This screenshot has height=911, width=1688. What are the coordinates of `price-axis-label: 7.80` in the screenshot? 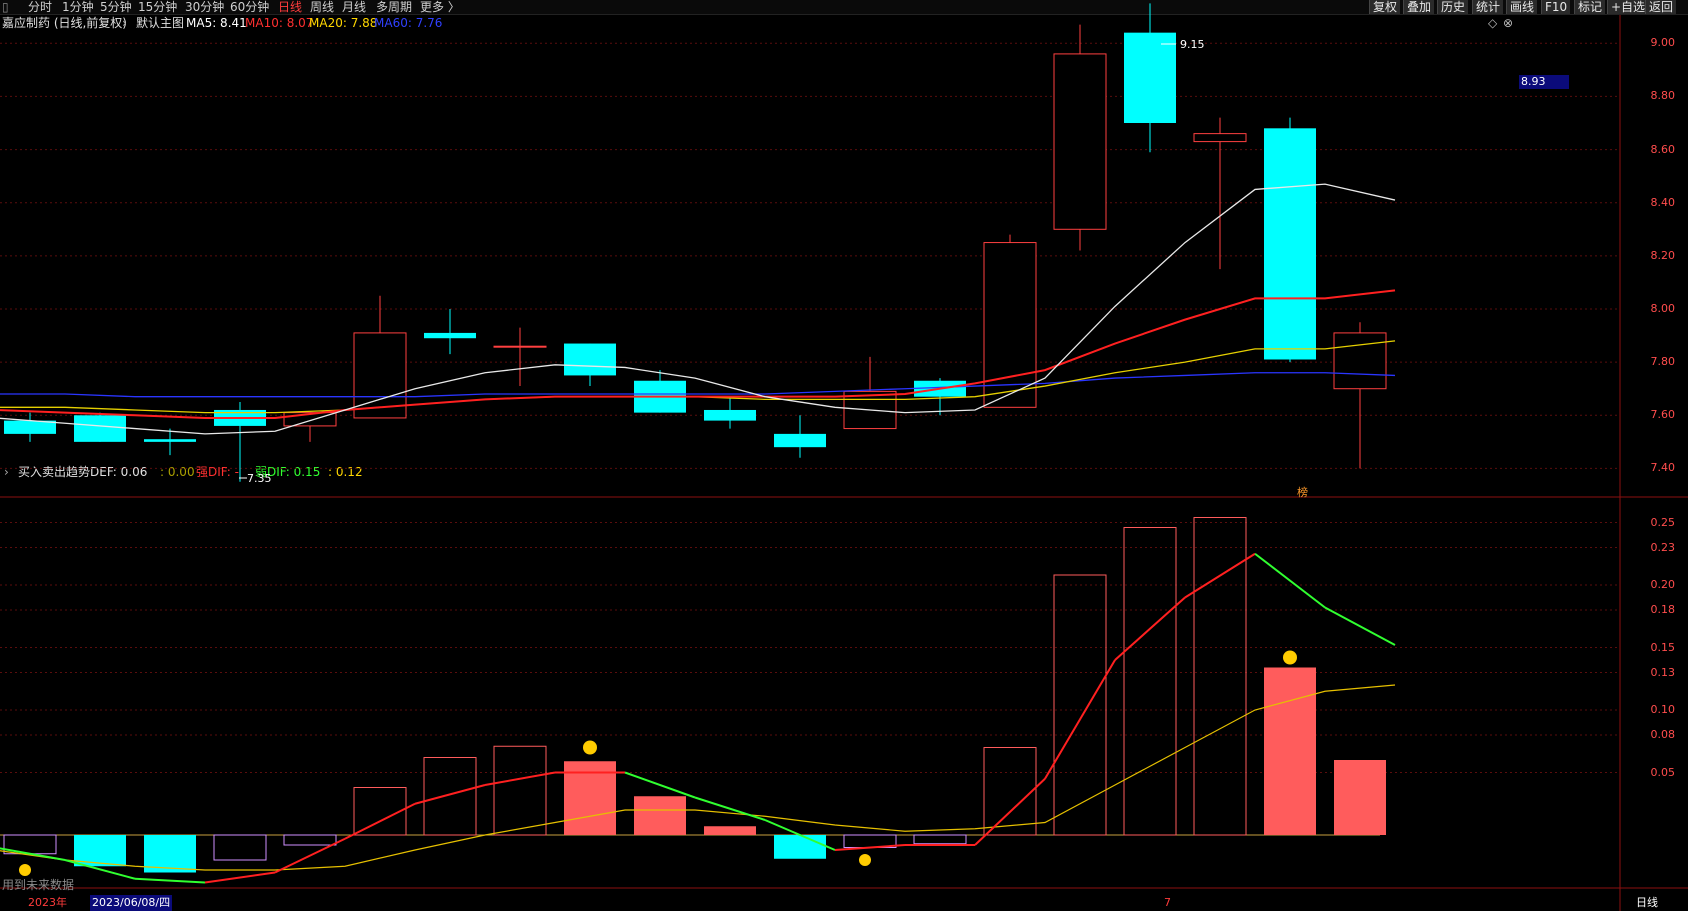 It's located at (1663, 362).